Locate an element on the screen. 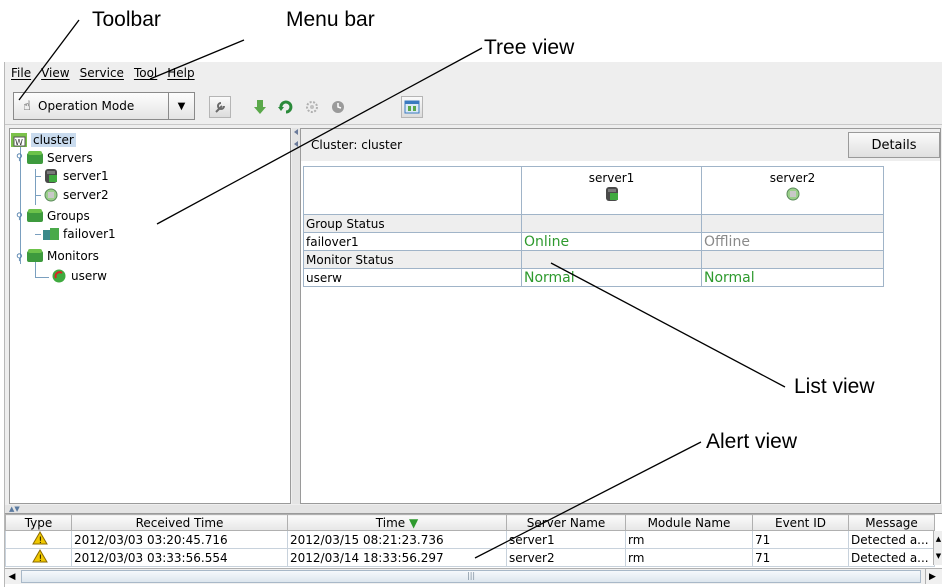 The image size is (942, 587). scroll-right-icon: ▶ is located at coordinates (932, 576).